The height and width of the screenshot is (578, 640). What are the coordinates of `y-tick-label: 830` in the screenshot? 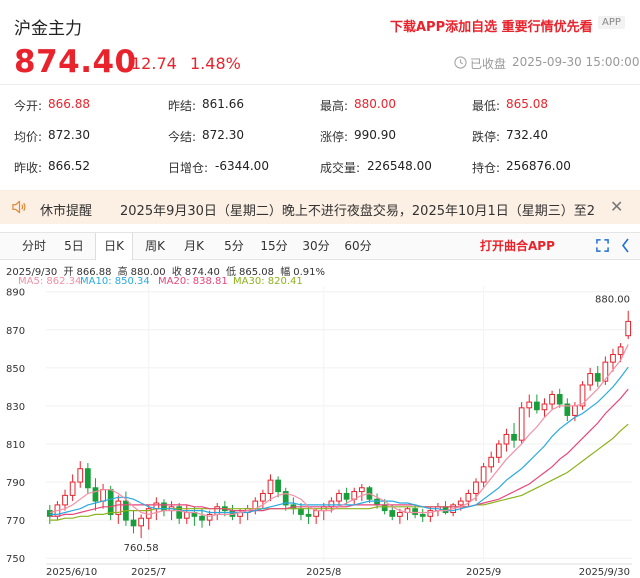 It's located at (15, 407).